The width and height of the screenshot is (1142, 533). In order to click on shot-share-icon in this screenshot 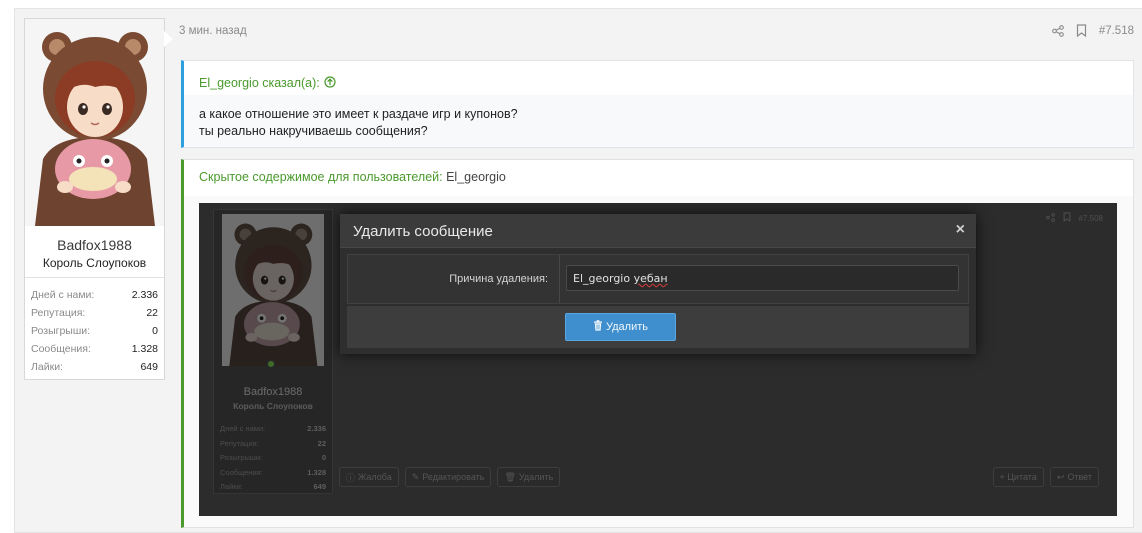, I will do `click(1050, 218)`.